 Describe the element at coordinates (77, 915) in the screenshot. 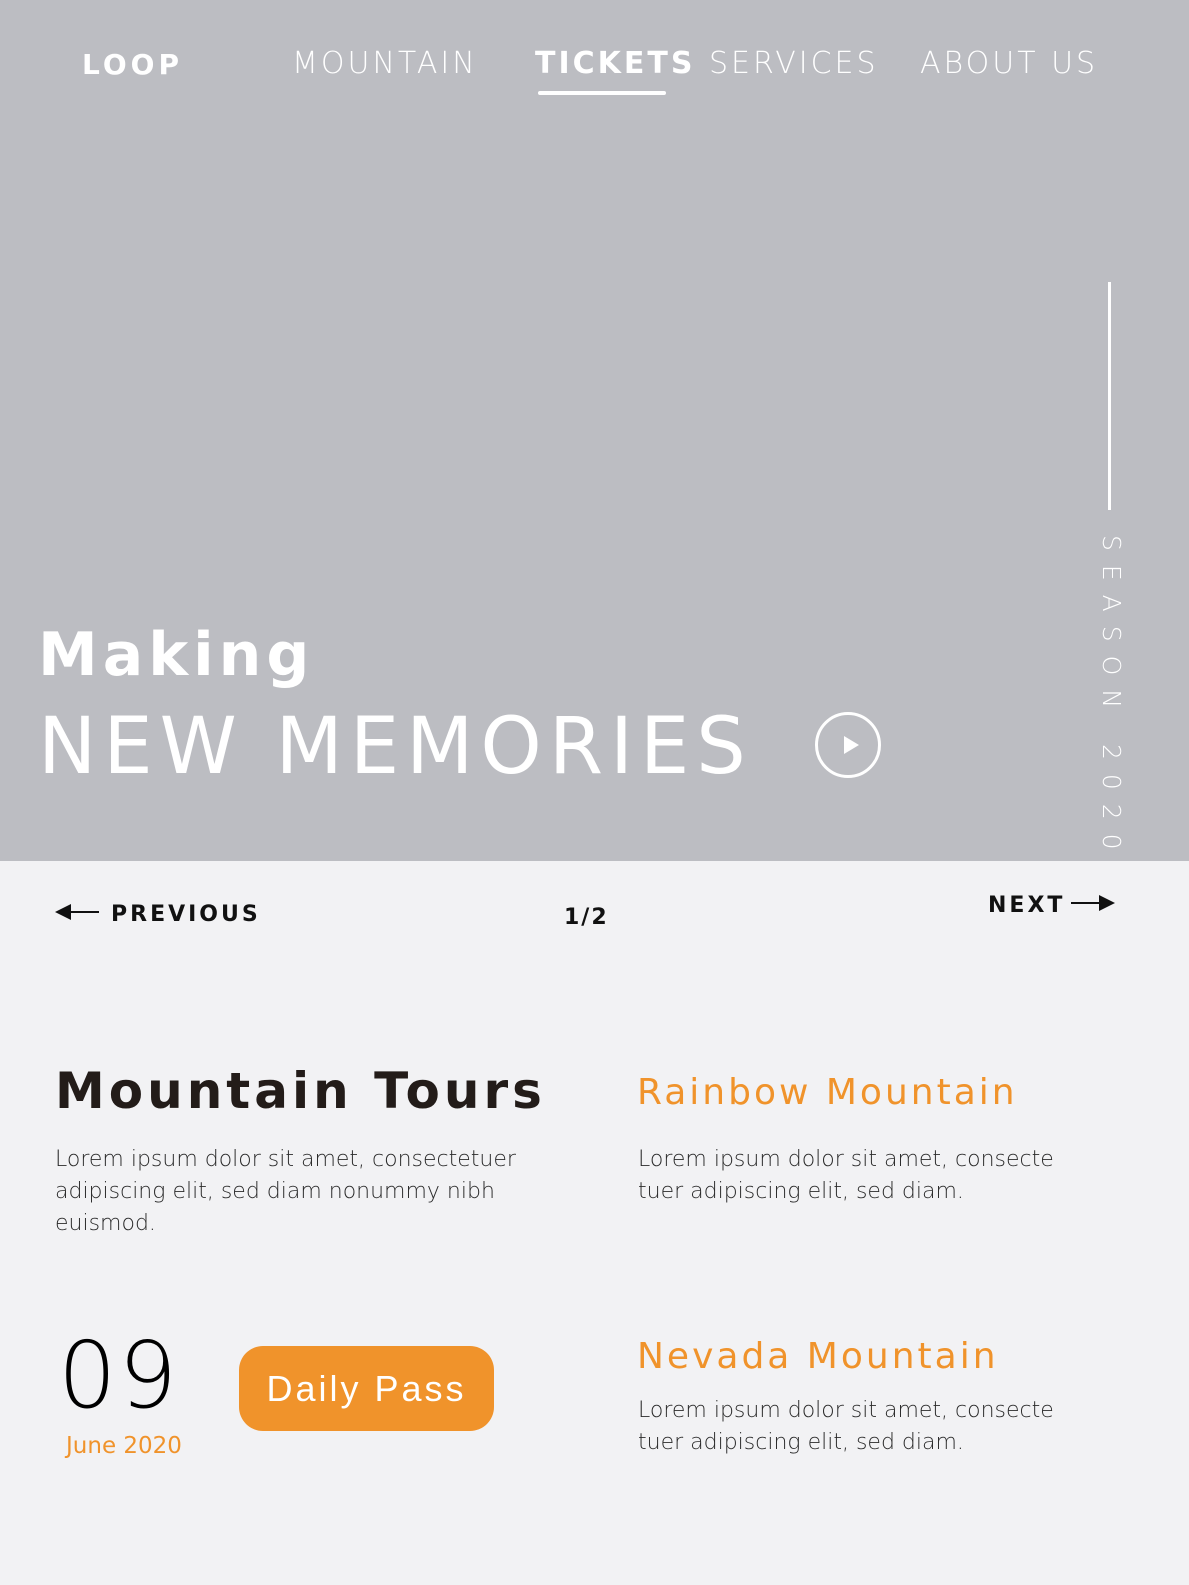

I see `arrow-left-icon` at that location.